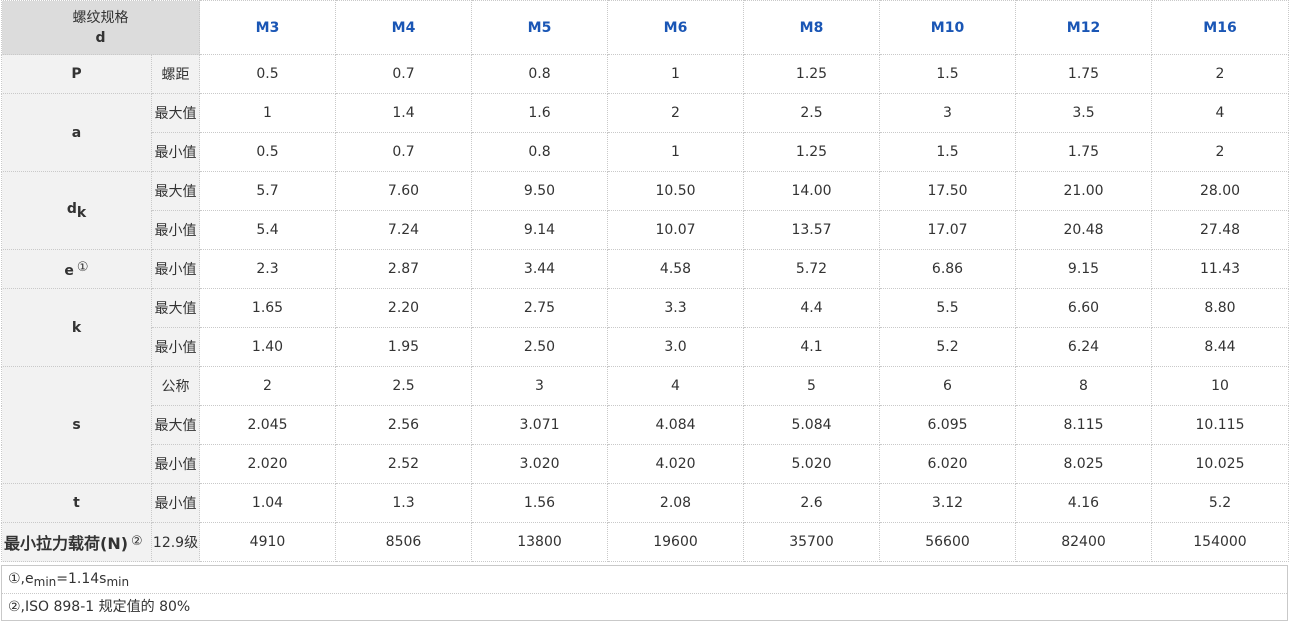  Describe the element at coordinates (1220, 269) in the screenshot. I see `value-cell: 11.43` at that location.